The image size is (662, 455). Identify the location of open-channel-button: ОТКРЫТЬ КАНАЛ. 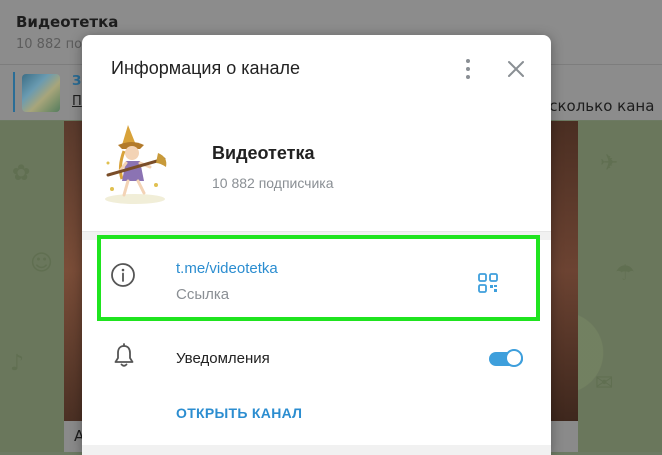
(239, 413).